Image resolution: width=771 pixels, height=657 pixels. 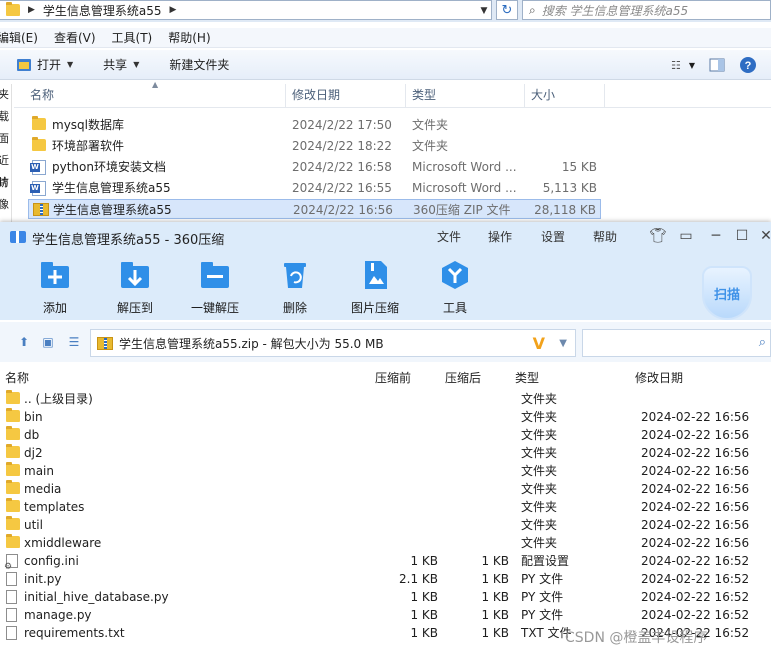 I want to click on skin-button: 👕︎, so click(x=658, y=236).